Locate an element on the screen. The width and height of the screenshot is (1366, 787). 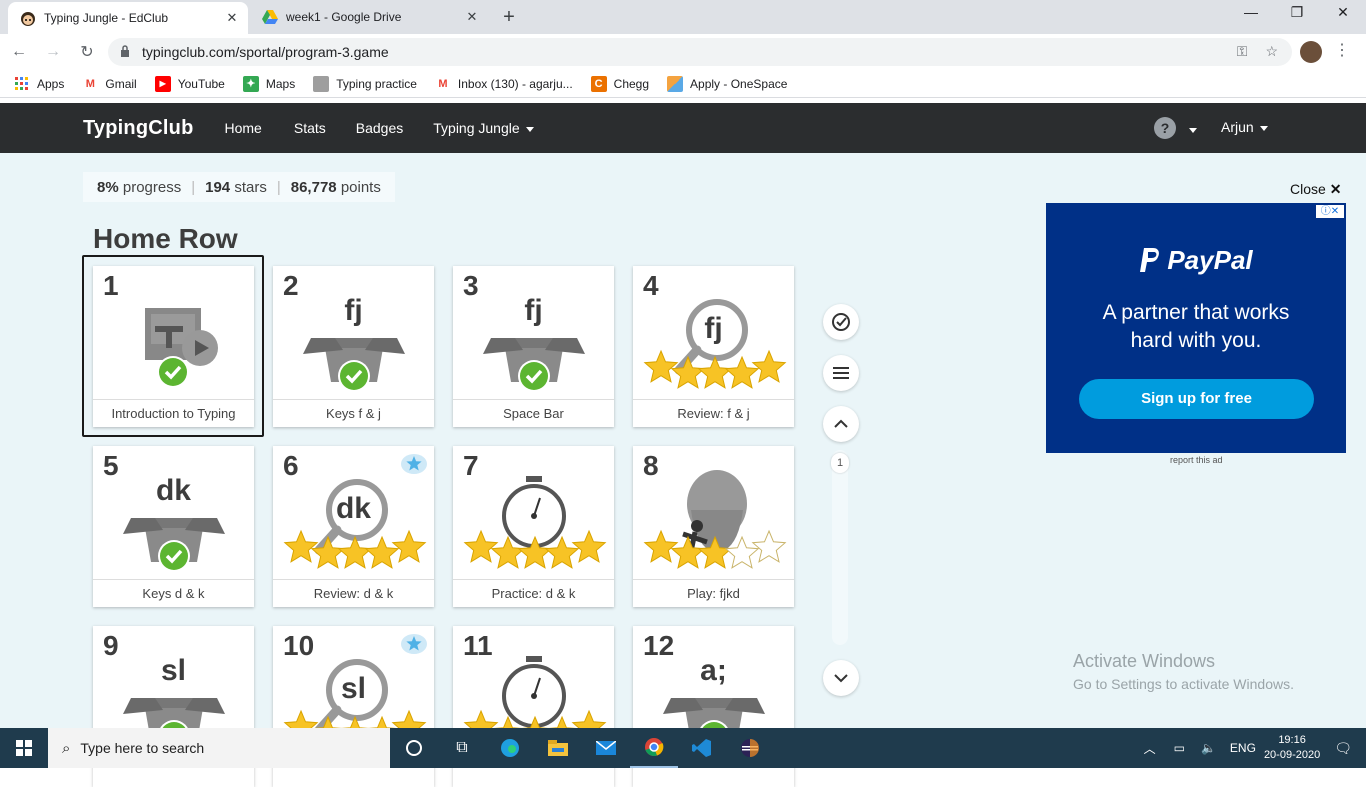
report-ad-link: report this ad is located at coordinates (1196, 460).